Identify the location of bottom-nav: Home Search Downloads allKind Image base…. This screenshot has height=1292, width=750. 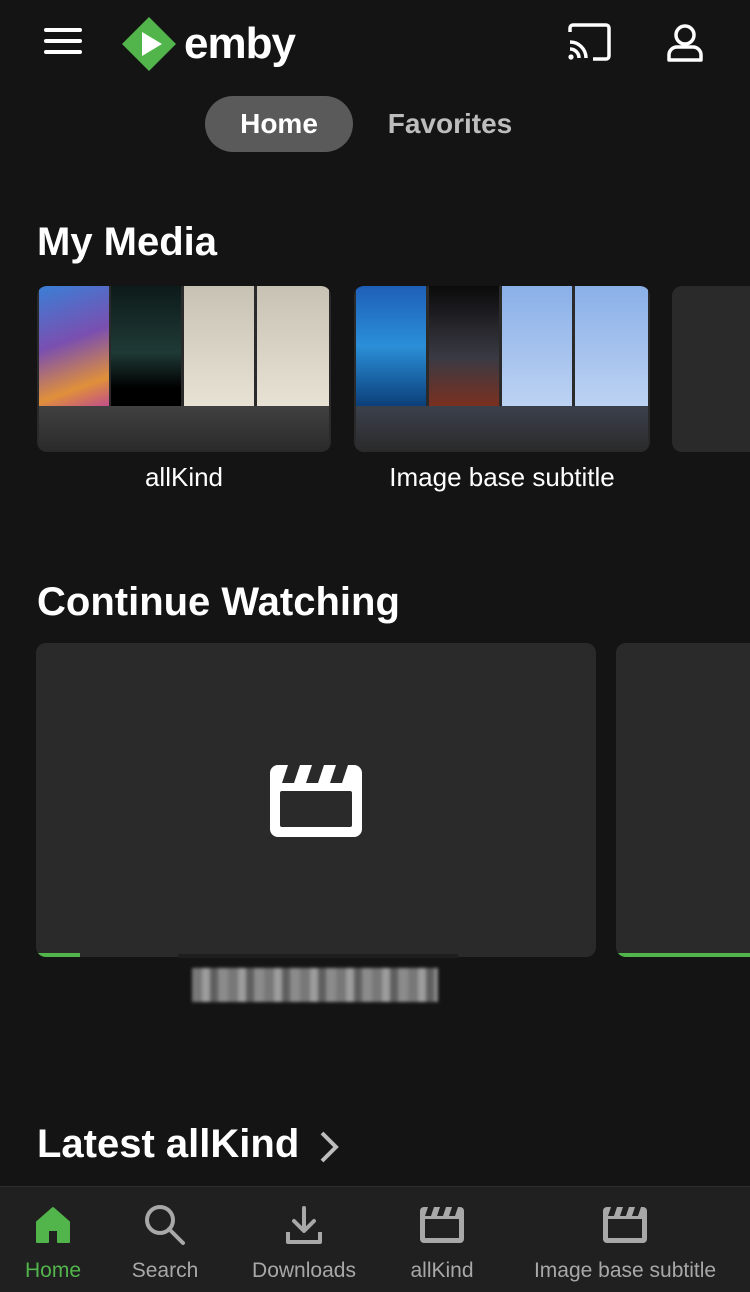
(375, 1239).